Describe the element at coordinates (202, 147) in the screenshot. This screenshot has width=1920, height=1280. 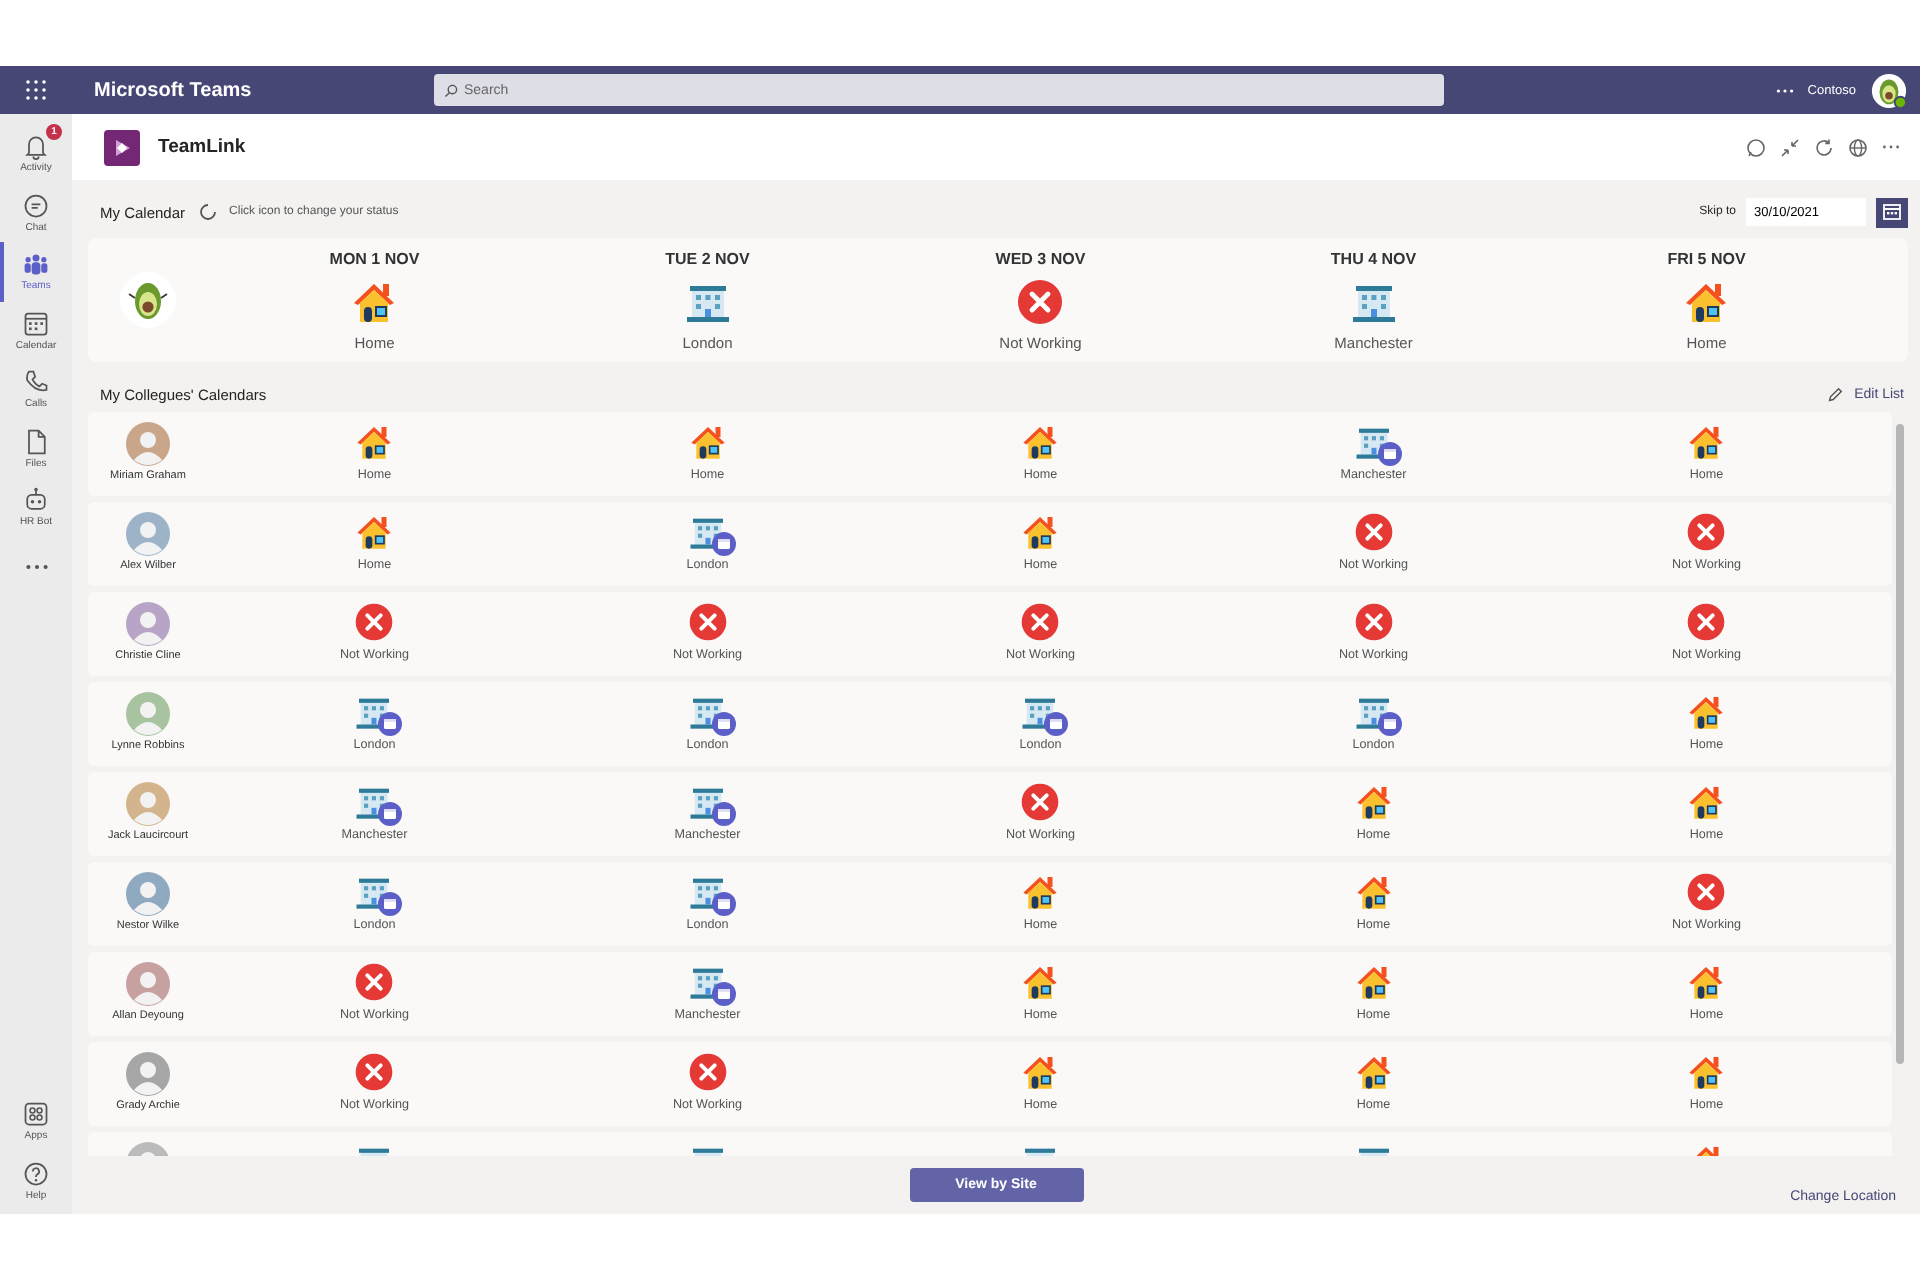
I see `app-title: TeamLink` at that location.